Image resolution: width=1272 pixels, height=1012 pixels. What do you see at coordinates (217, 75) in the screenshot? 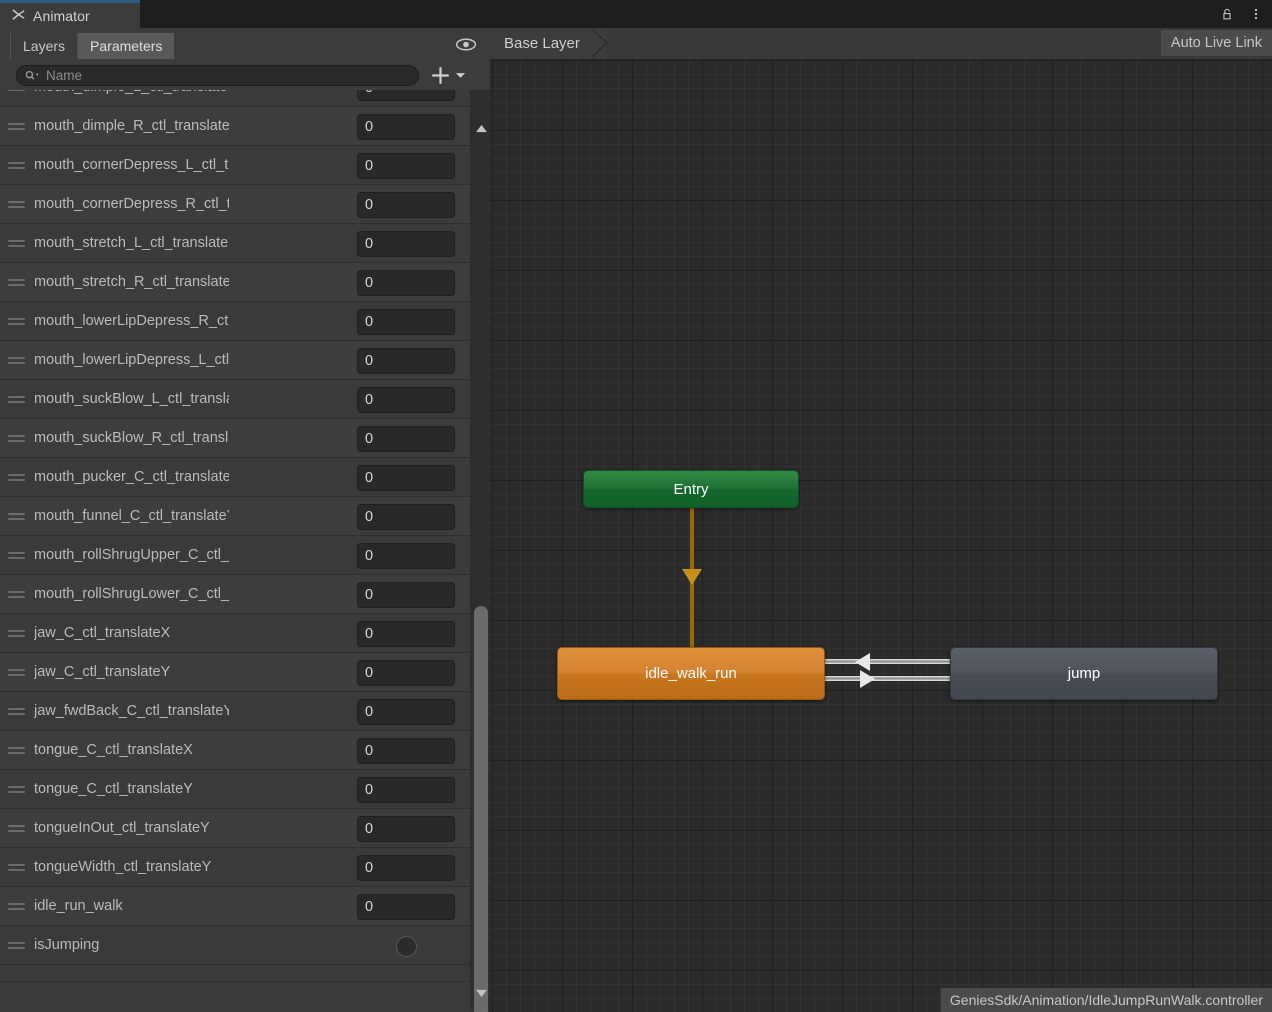
I see `search-input: Name` at bounding box center [217, 75].